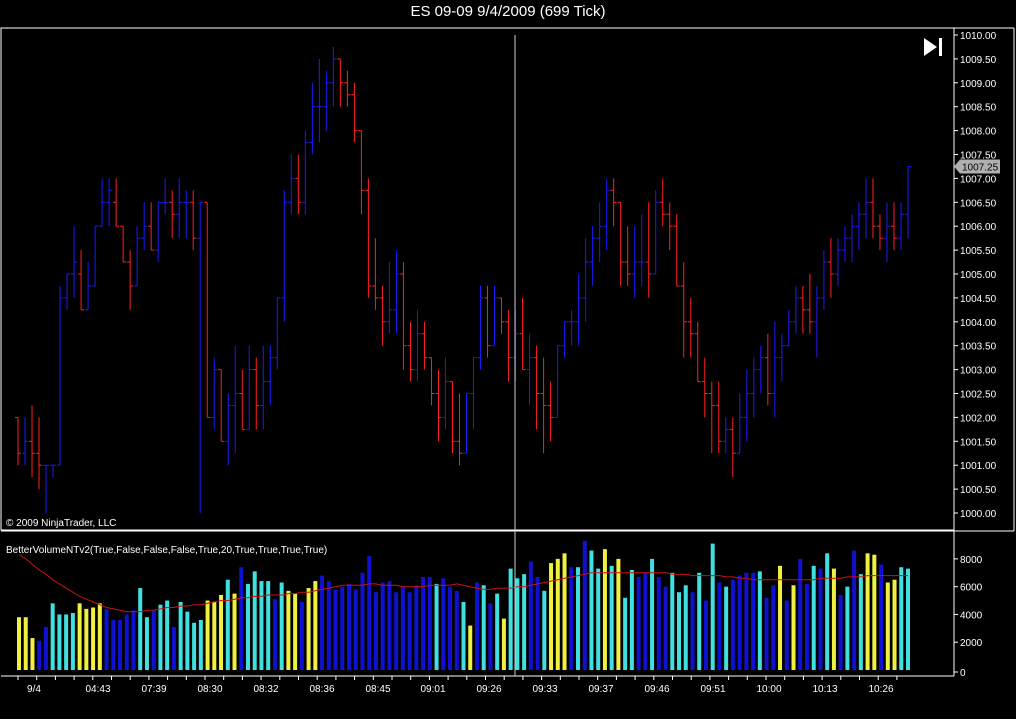 The height and width of the screenshot is (719, 1016). Describe the element at coordinates (978, 108) in the screenshot. I see `price-tick-label: 1008.50` at that location.